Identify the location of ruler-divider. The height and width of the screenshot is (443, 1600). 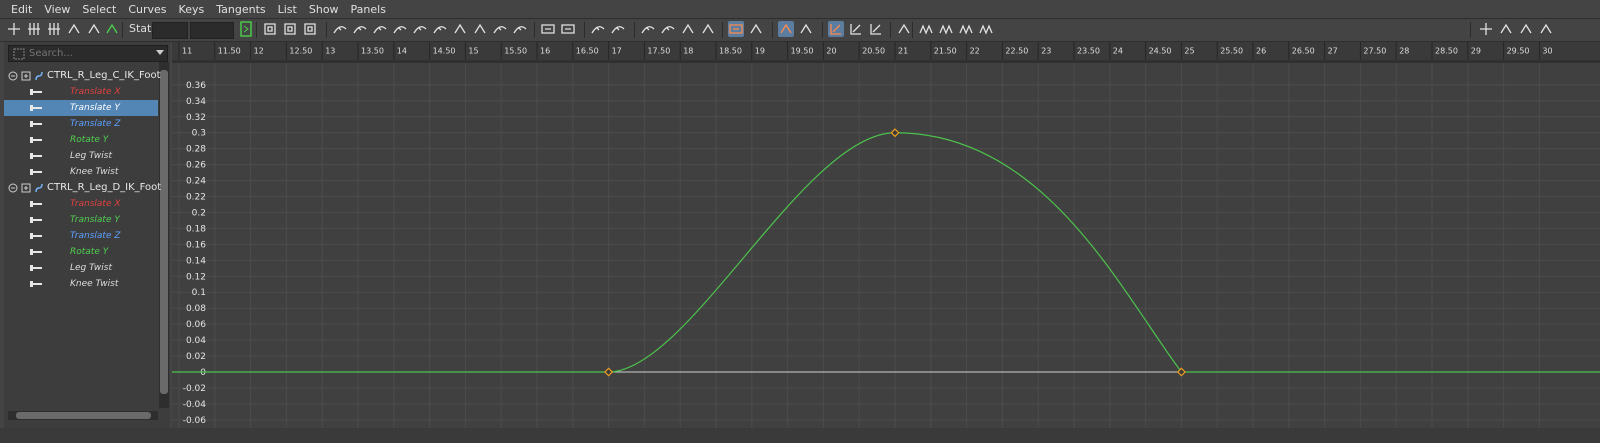
(886, 61).